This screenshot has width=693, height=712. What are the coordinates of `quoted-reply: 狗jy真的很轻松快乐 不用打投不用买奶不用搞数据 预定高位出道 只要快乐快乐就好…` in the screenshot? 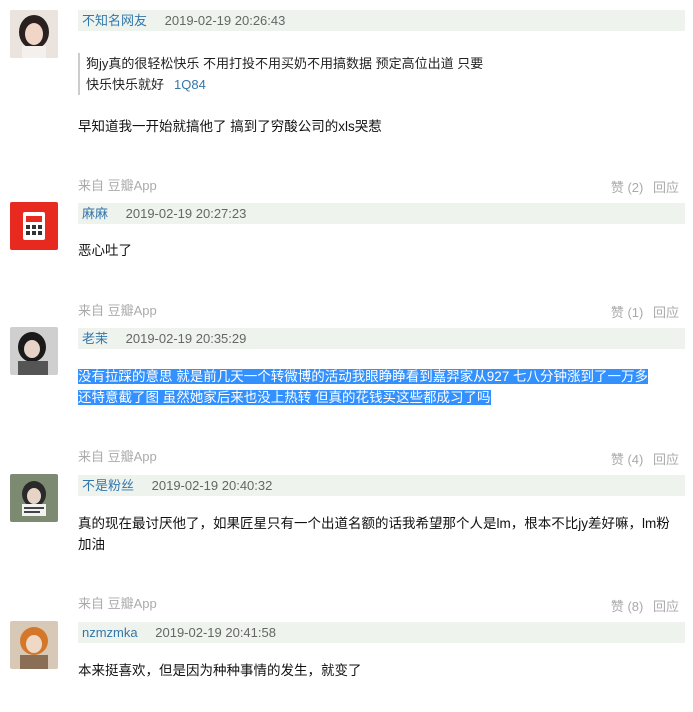 It's located at (282, 74).